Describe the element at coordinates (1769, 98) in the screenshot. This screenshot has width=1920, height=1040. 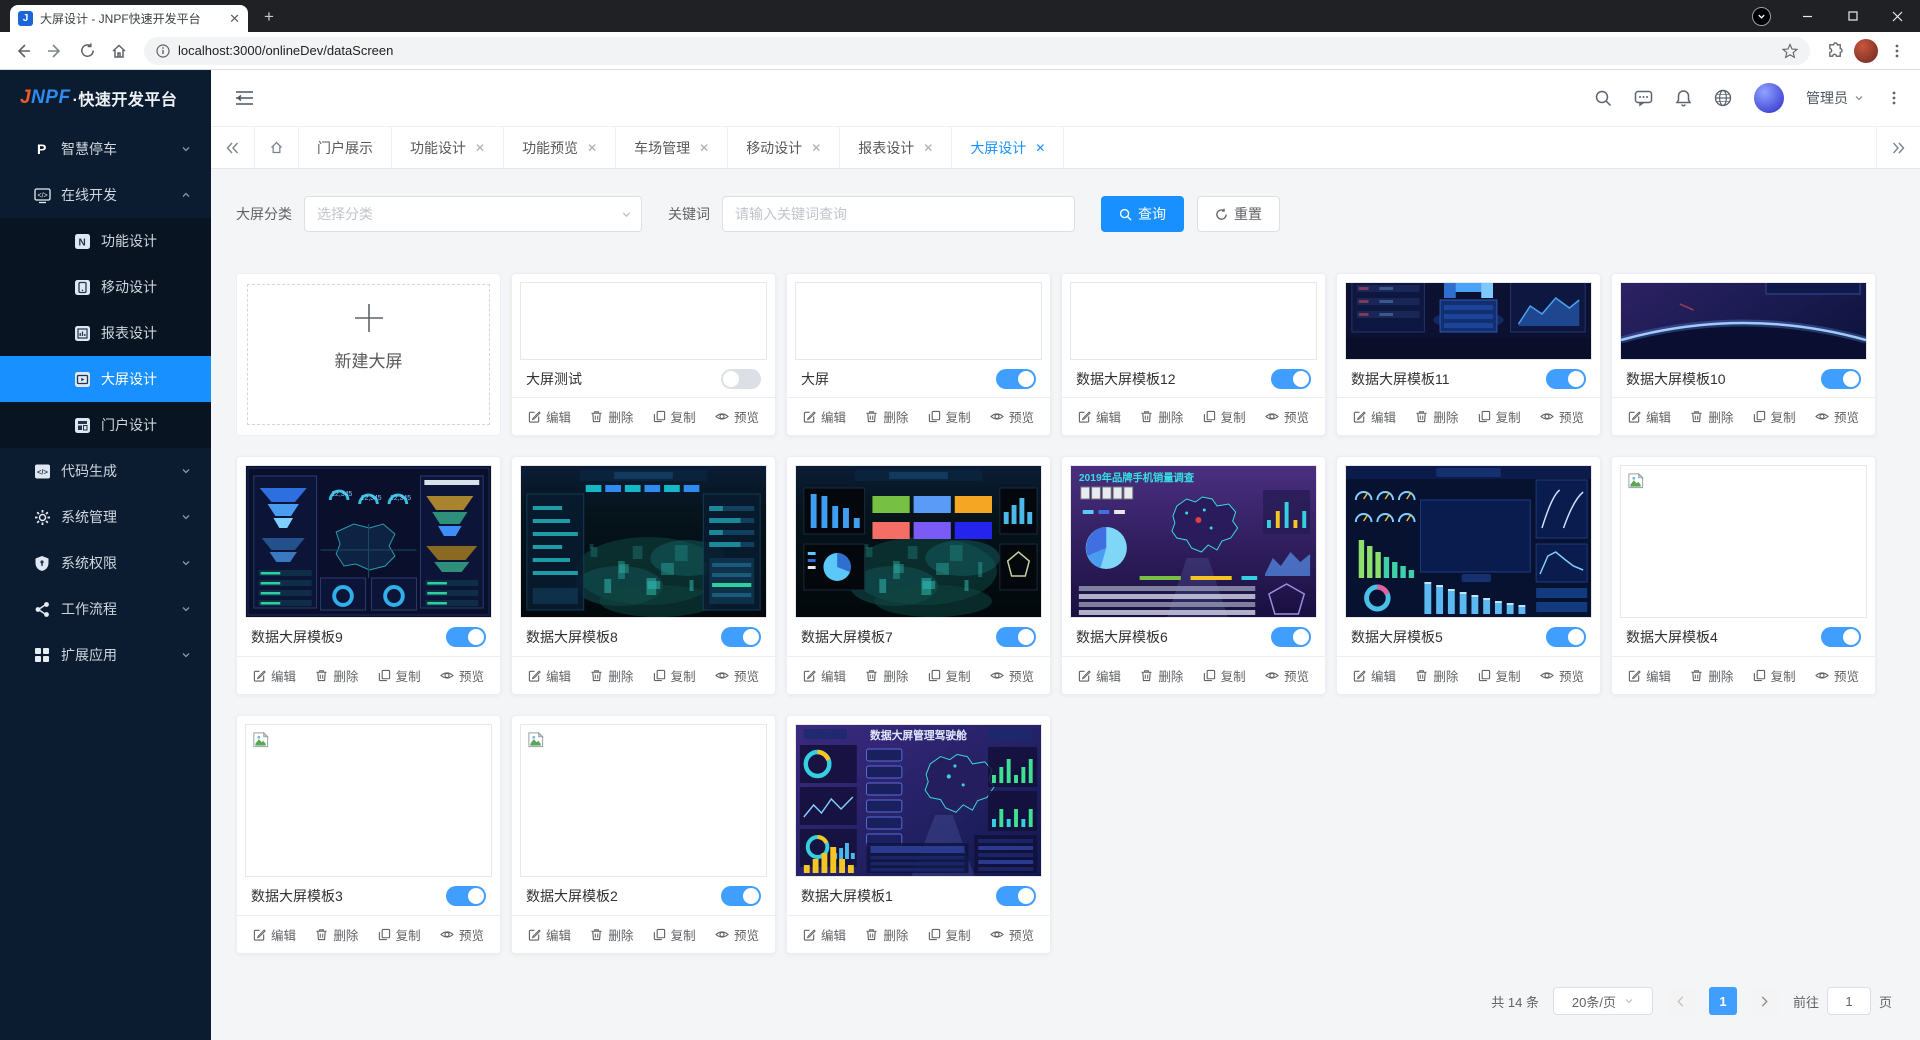
I see `user-avatar` at that location.